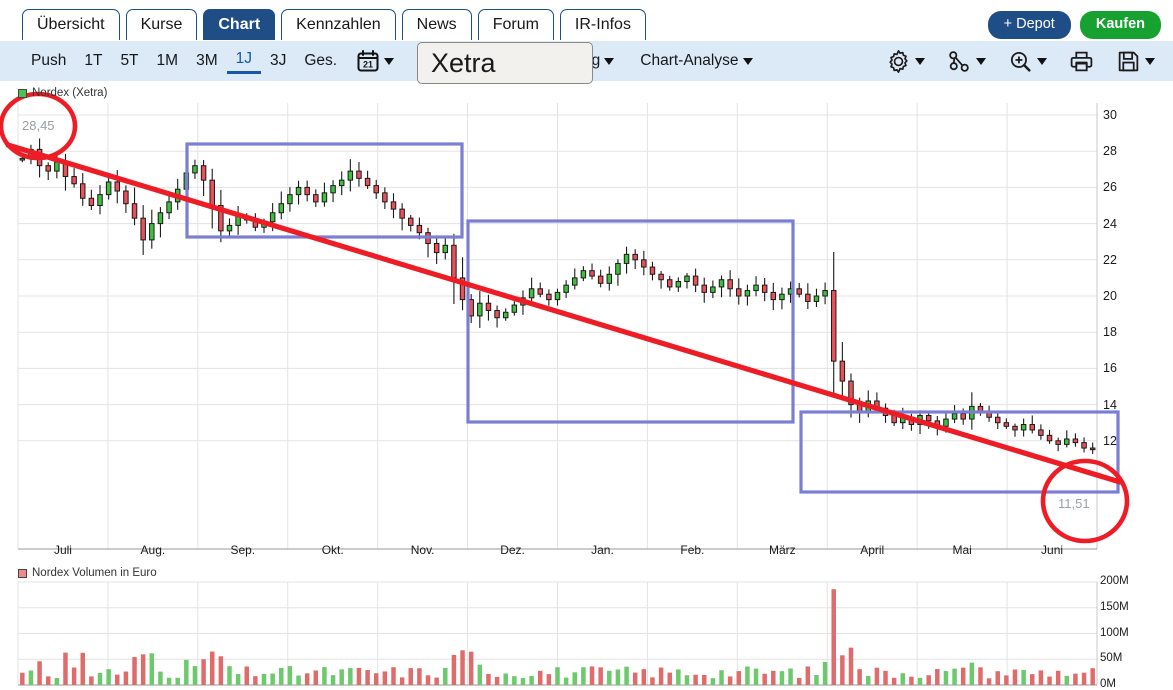 The height and width of the screenshot is (690, 1173). What do you see at coordinates (602, 24) in the screenshot?
I see `tab-ir-infos: IR-Infos` at bounding box center [602, 24].